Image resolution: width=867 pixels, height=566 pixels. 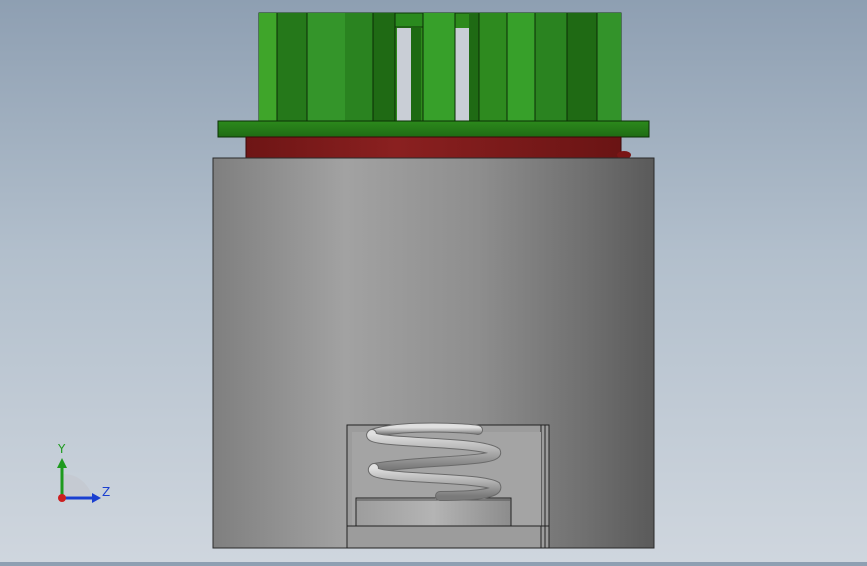 I want to click on z-axis-arrowhead, so click(x=96, y=498).